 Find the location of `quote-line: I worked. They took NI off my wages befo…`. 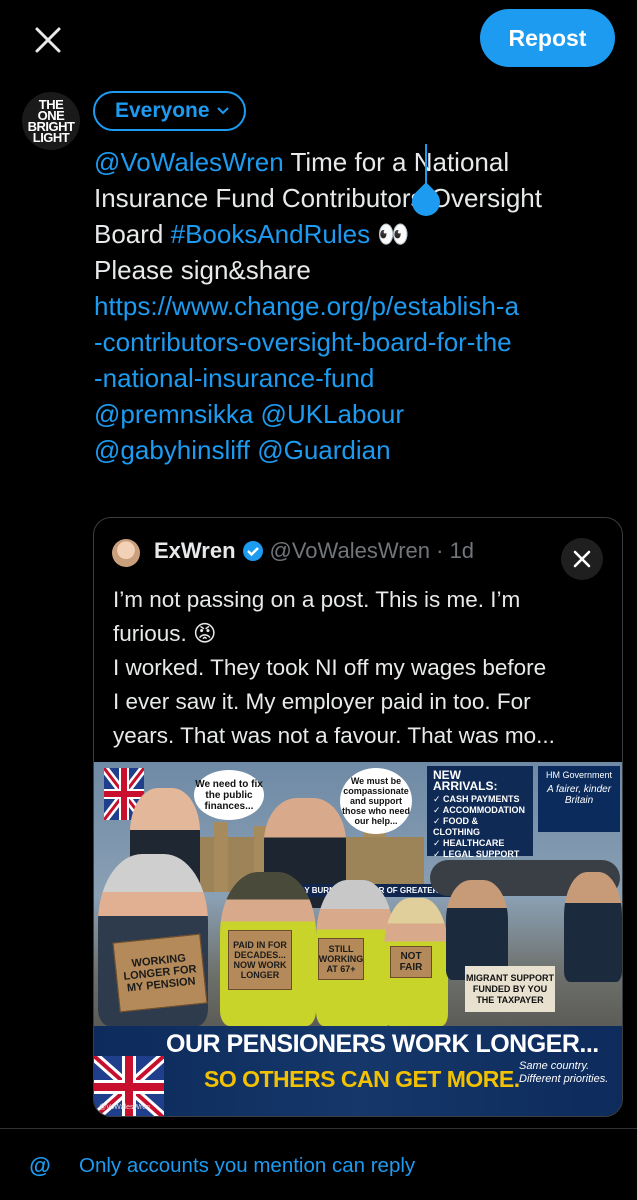

quote-line: I worked. They took NI off my wages befo… is located at coordinates (330, 667).